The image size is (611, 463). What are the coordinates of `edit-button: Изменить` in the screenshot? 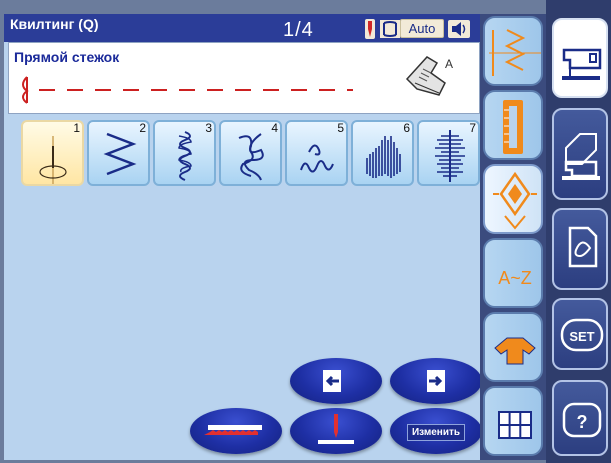 It's located at (436, 431).